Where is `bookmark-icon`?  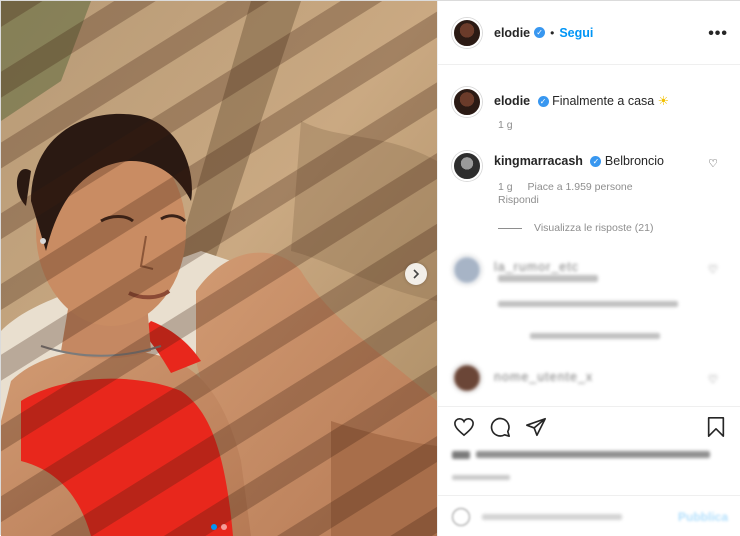
bookmark-icon is located at coordinates (716, 427).